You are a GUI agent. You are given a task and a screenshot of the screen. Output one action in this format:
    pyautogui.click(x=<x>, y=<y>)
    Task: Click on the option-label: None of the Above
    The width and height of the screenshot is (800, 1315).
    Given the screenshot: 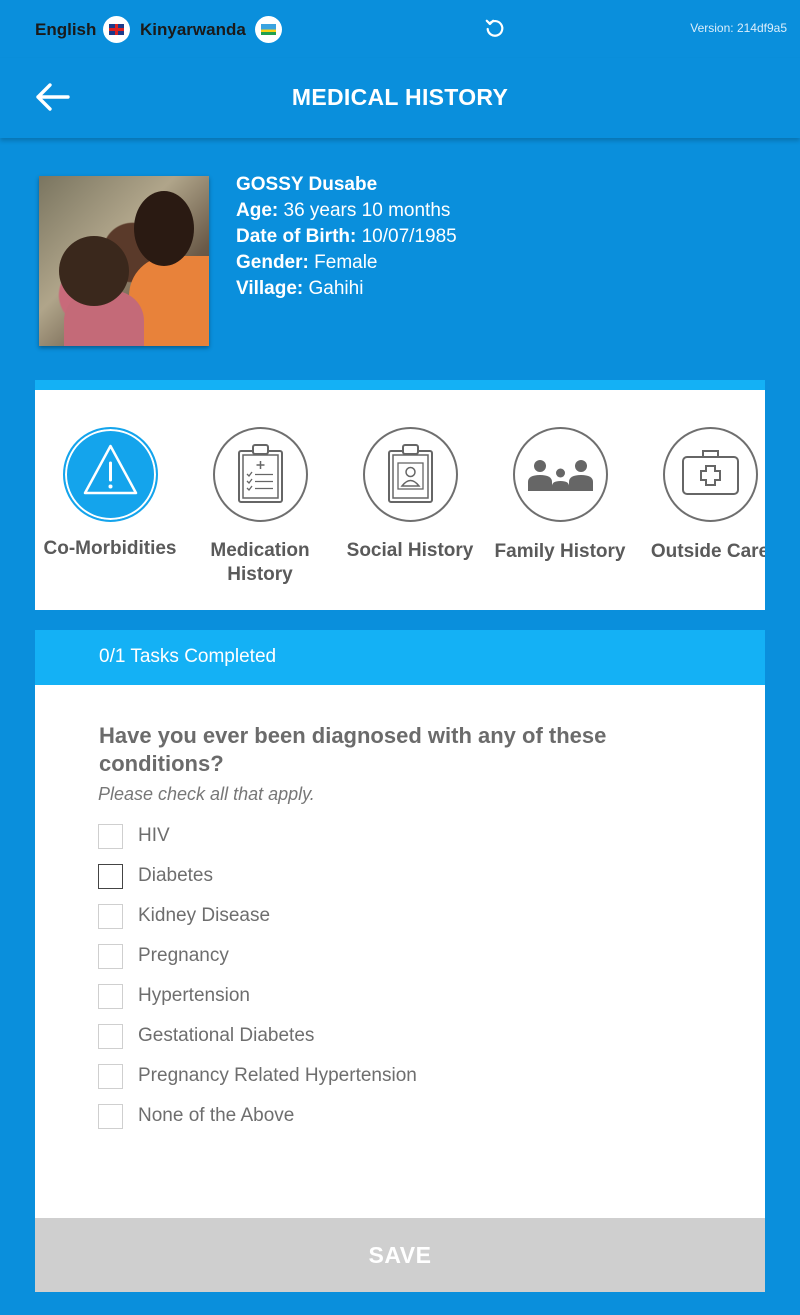 What is the action you would take?
    pyautogui.click(x=216, y=1115)
    